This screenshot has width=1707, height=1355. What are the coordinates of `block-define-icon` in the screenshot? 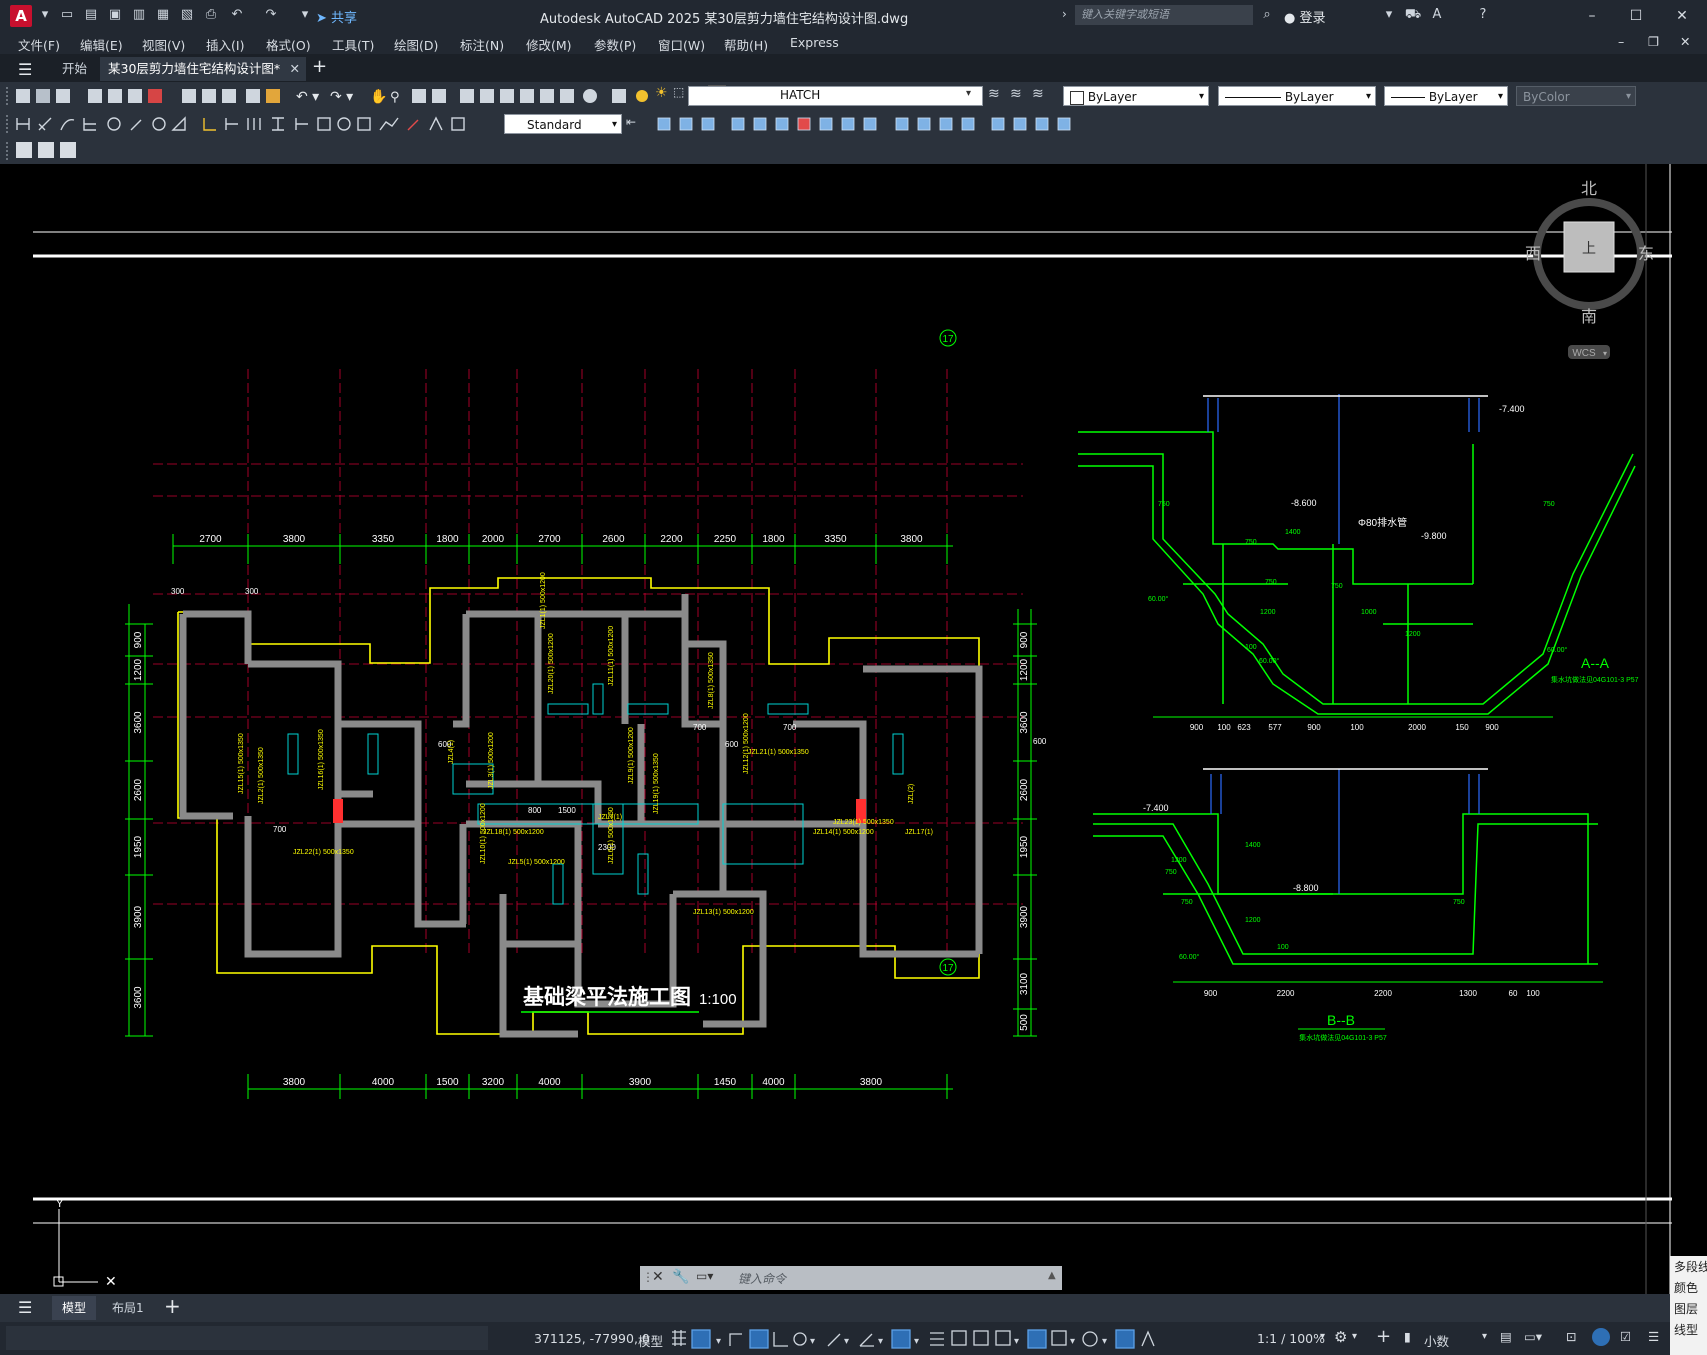 It's located at (46, 150).